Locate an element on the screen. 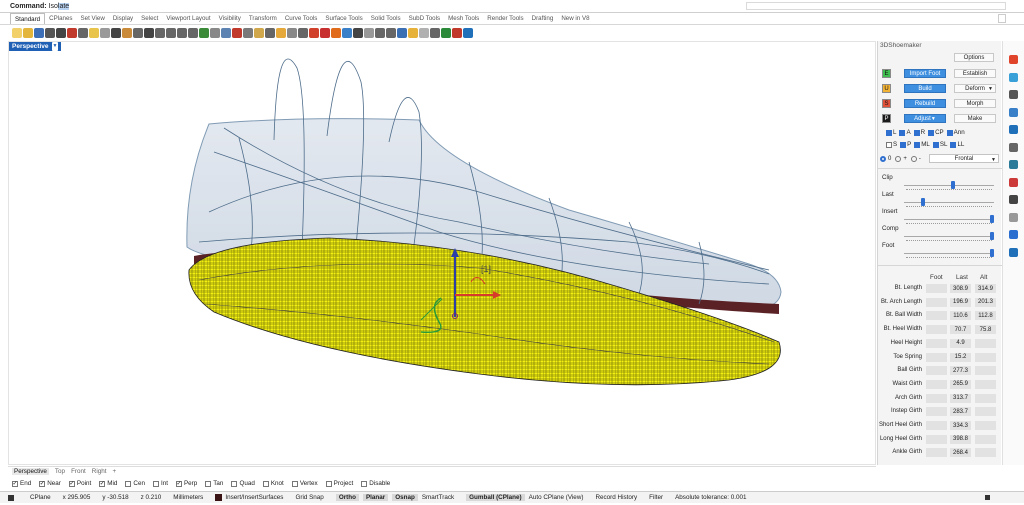 The width and height of the screenshot is (1024, 505). osnap-cen: Cen is located at coordinates (135, 483).